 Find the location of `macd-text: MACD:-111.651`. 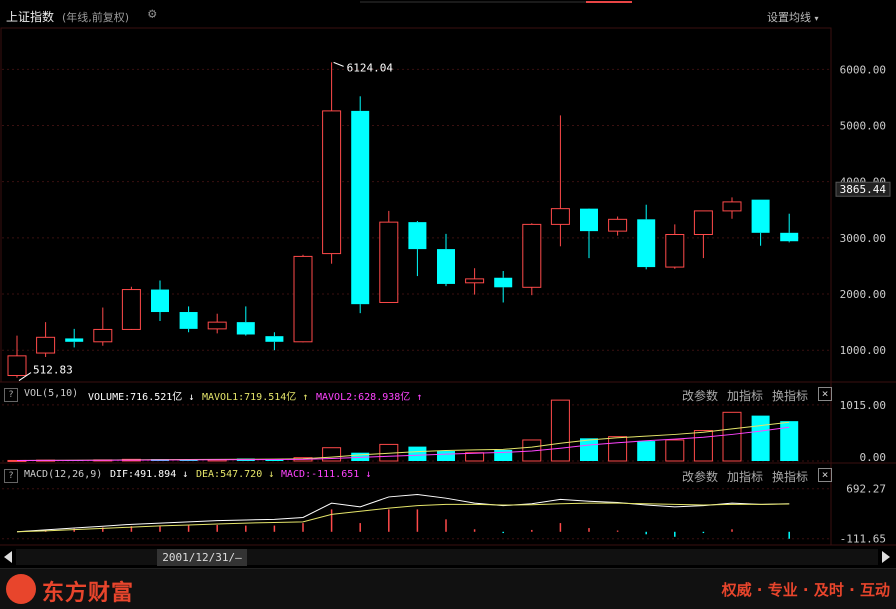

macd-text: MACD:-111.651 is located at coordinates (320, 474).